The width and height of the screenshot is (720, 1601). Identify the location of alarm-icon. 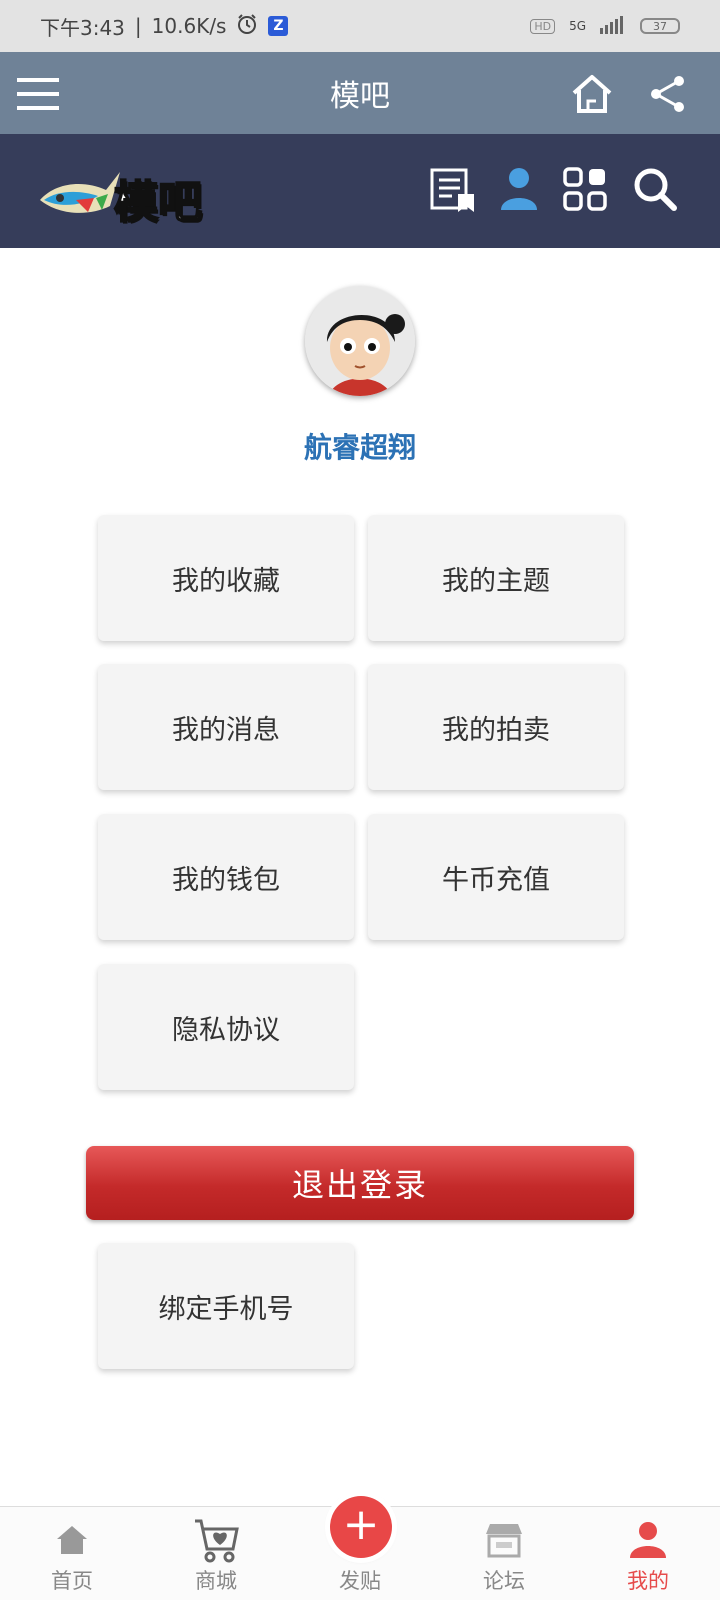
(247, 26).